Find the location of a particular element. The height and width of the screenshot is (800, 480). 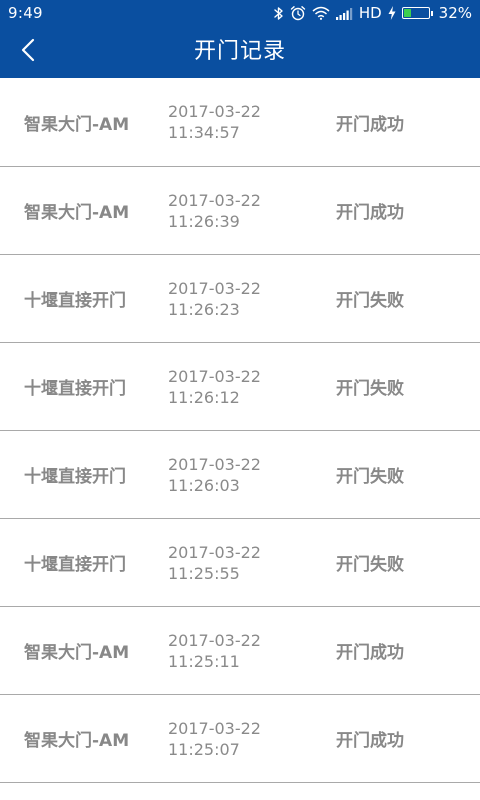

network-type: HD is located at coordinates (370, 13).